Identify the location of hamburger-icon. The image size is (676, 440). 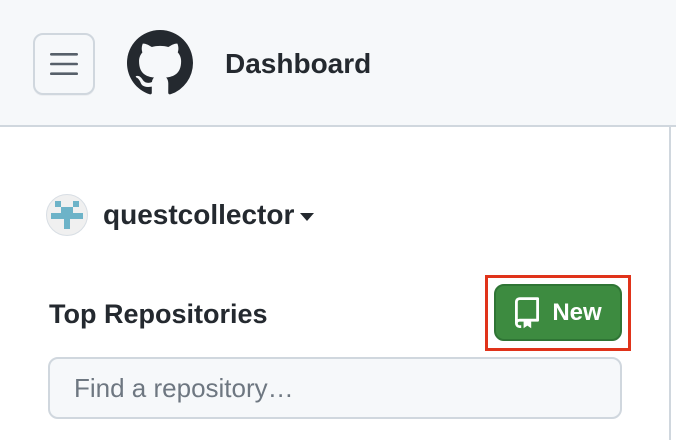
(64, 64).